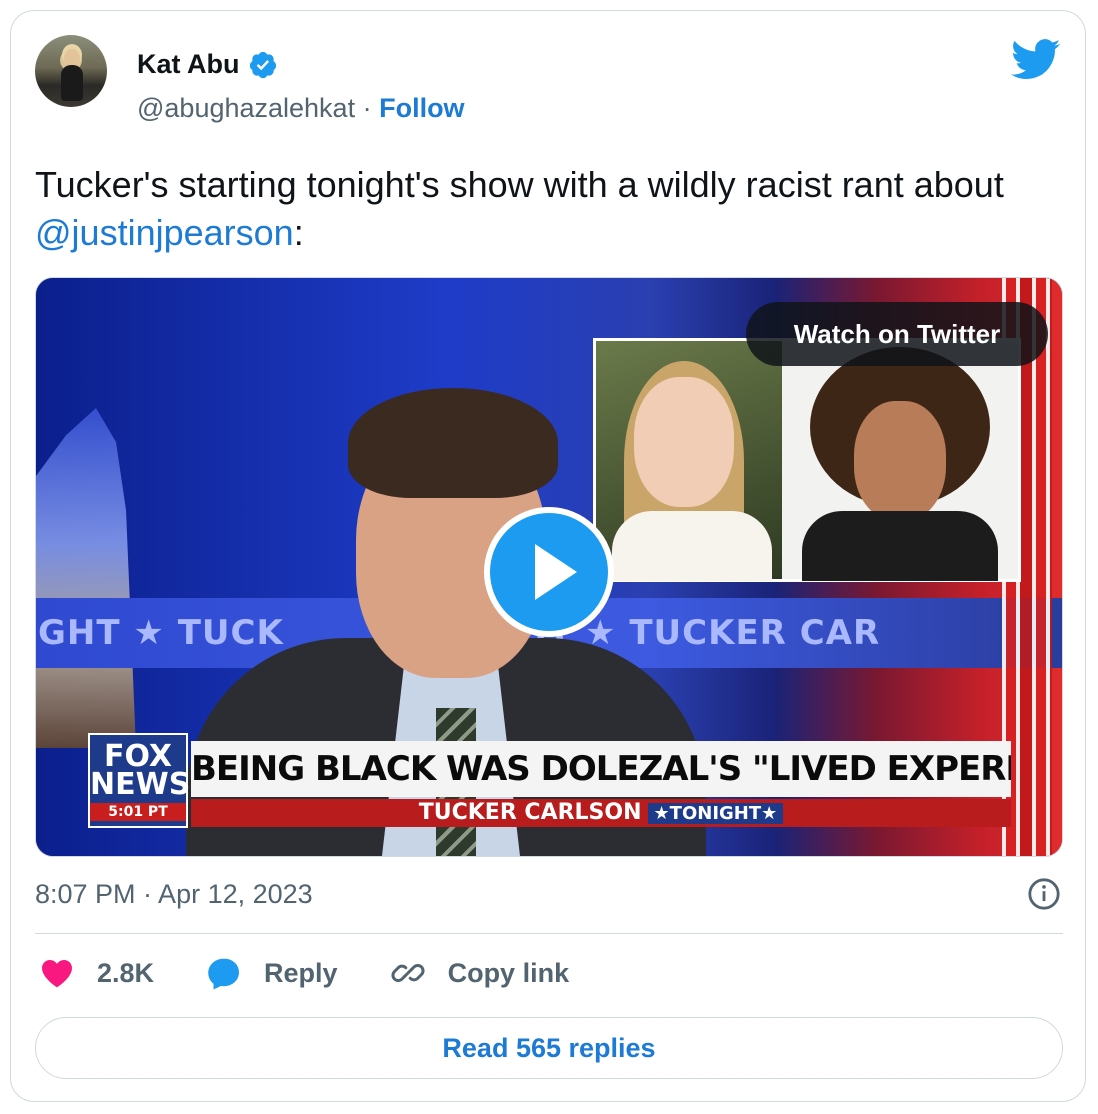 The height and width of the screenshot is (1114, 1098). I want to click on inset-photo-right, so click(900, 461).